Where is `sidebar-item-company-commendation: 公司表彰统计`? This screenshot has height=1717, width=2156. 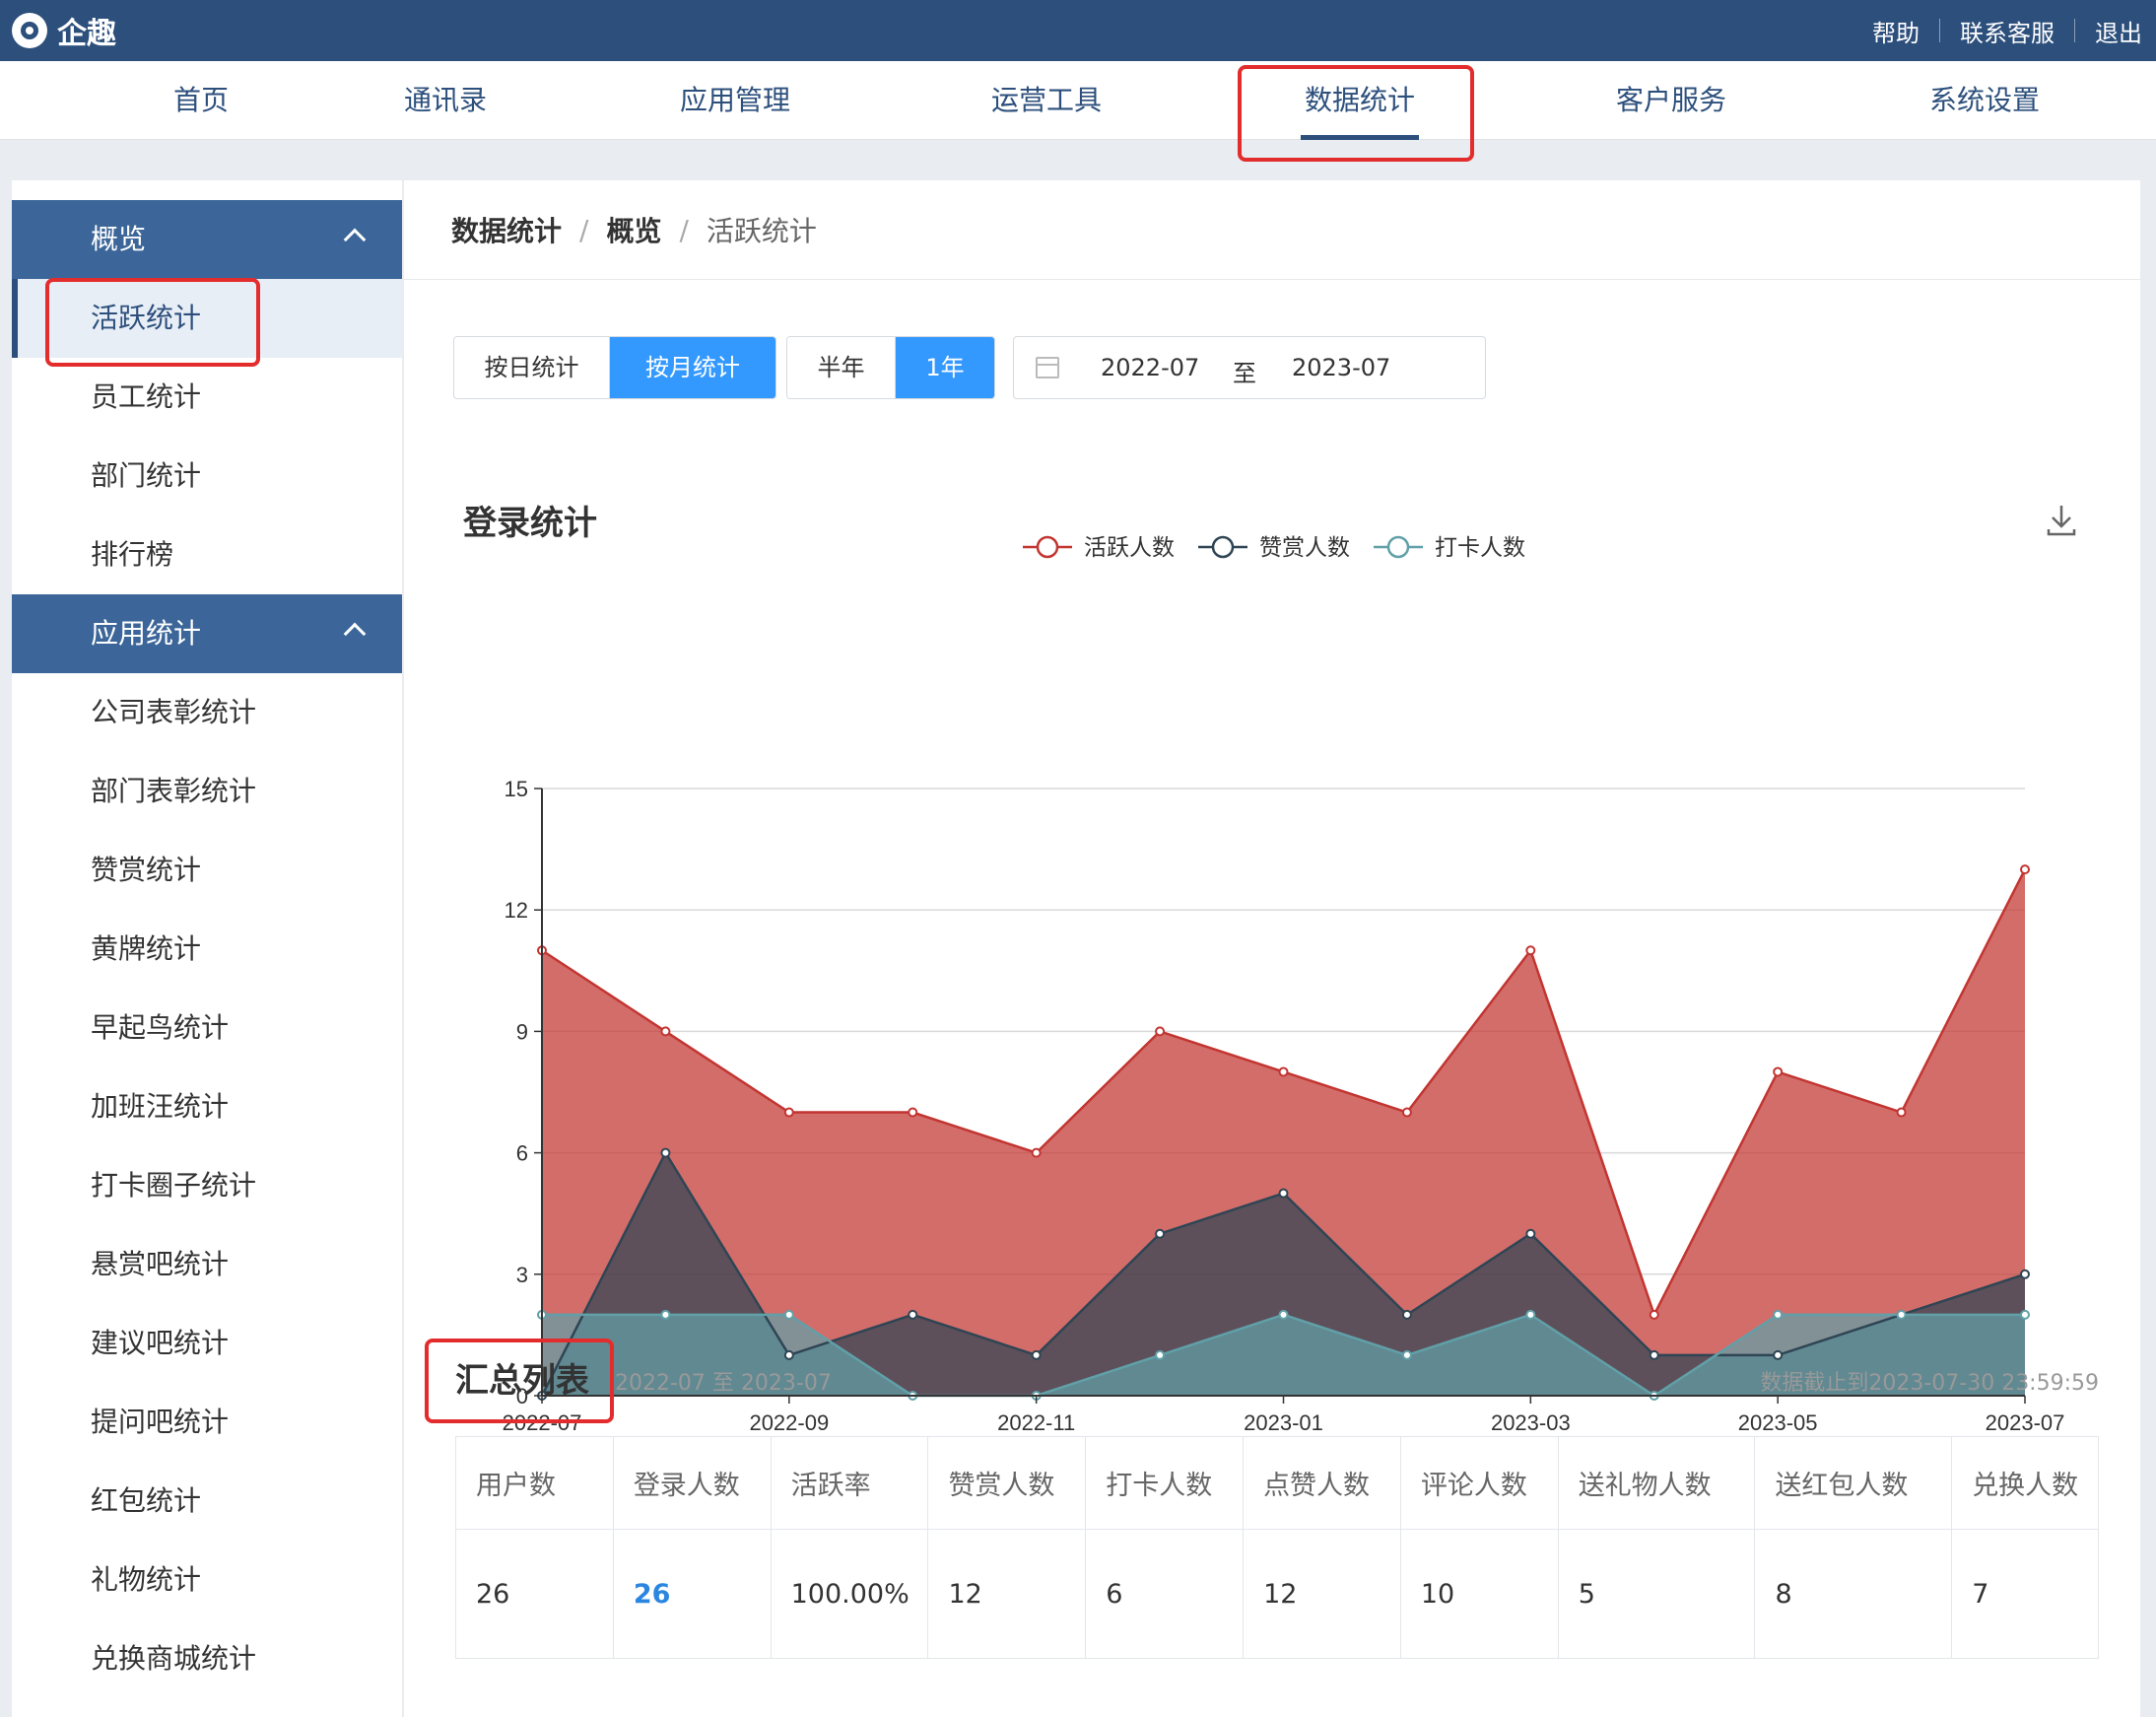 sidebar-item-company-commendation: 公司表彰统计 is located at coordinates (207, 713).